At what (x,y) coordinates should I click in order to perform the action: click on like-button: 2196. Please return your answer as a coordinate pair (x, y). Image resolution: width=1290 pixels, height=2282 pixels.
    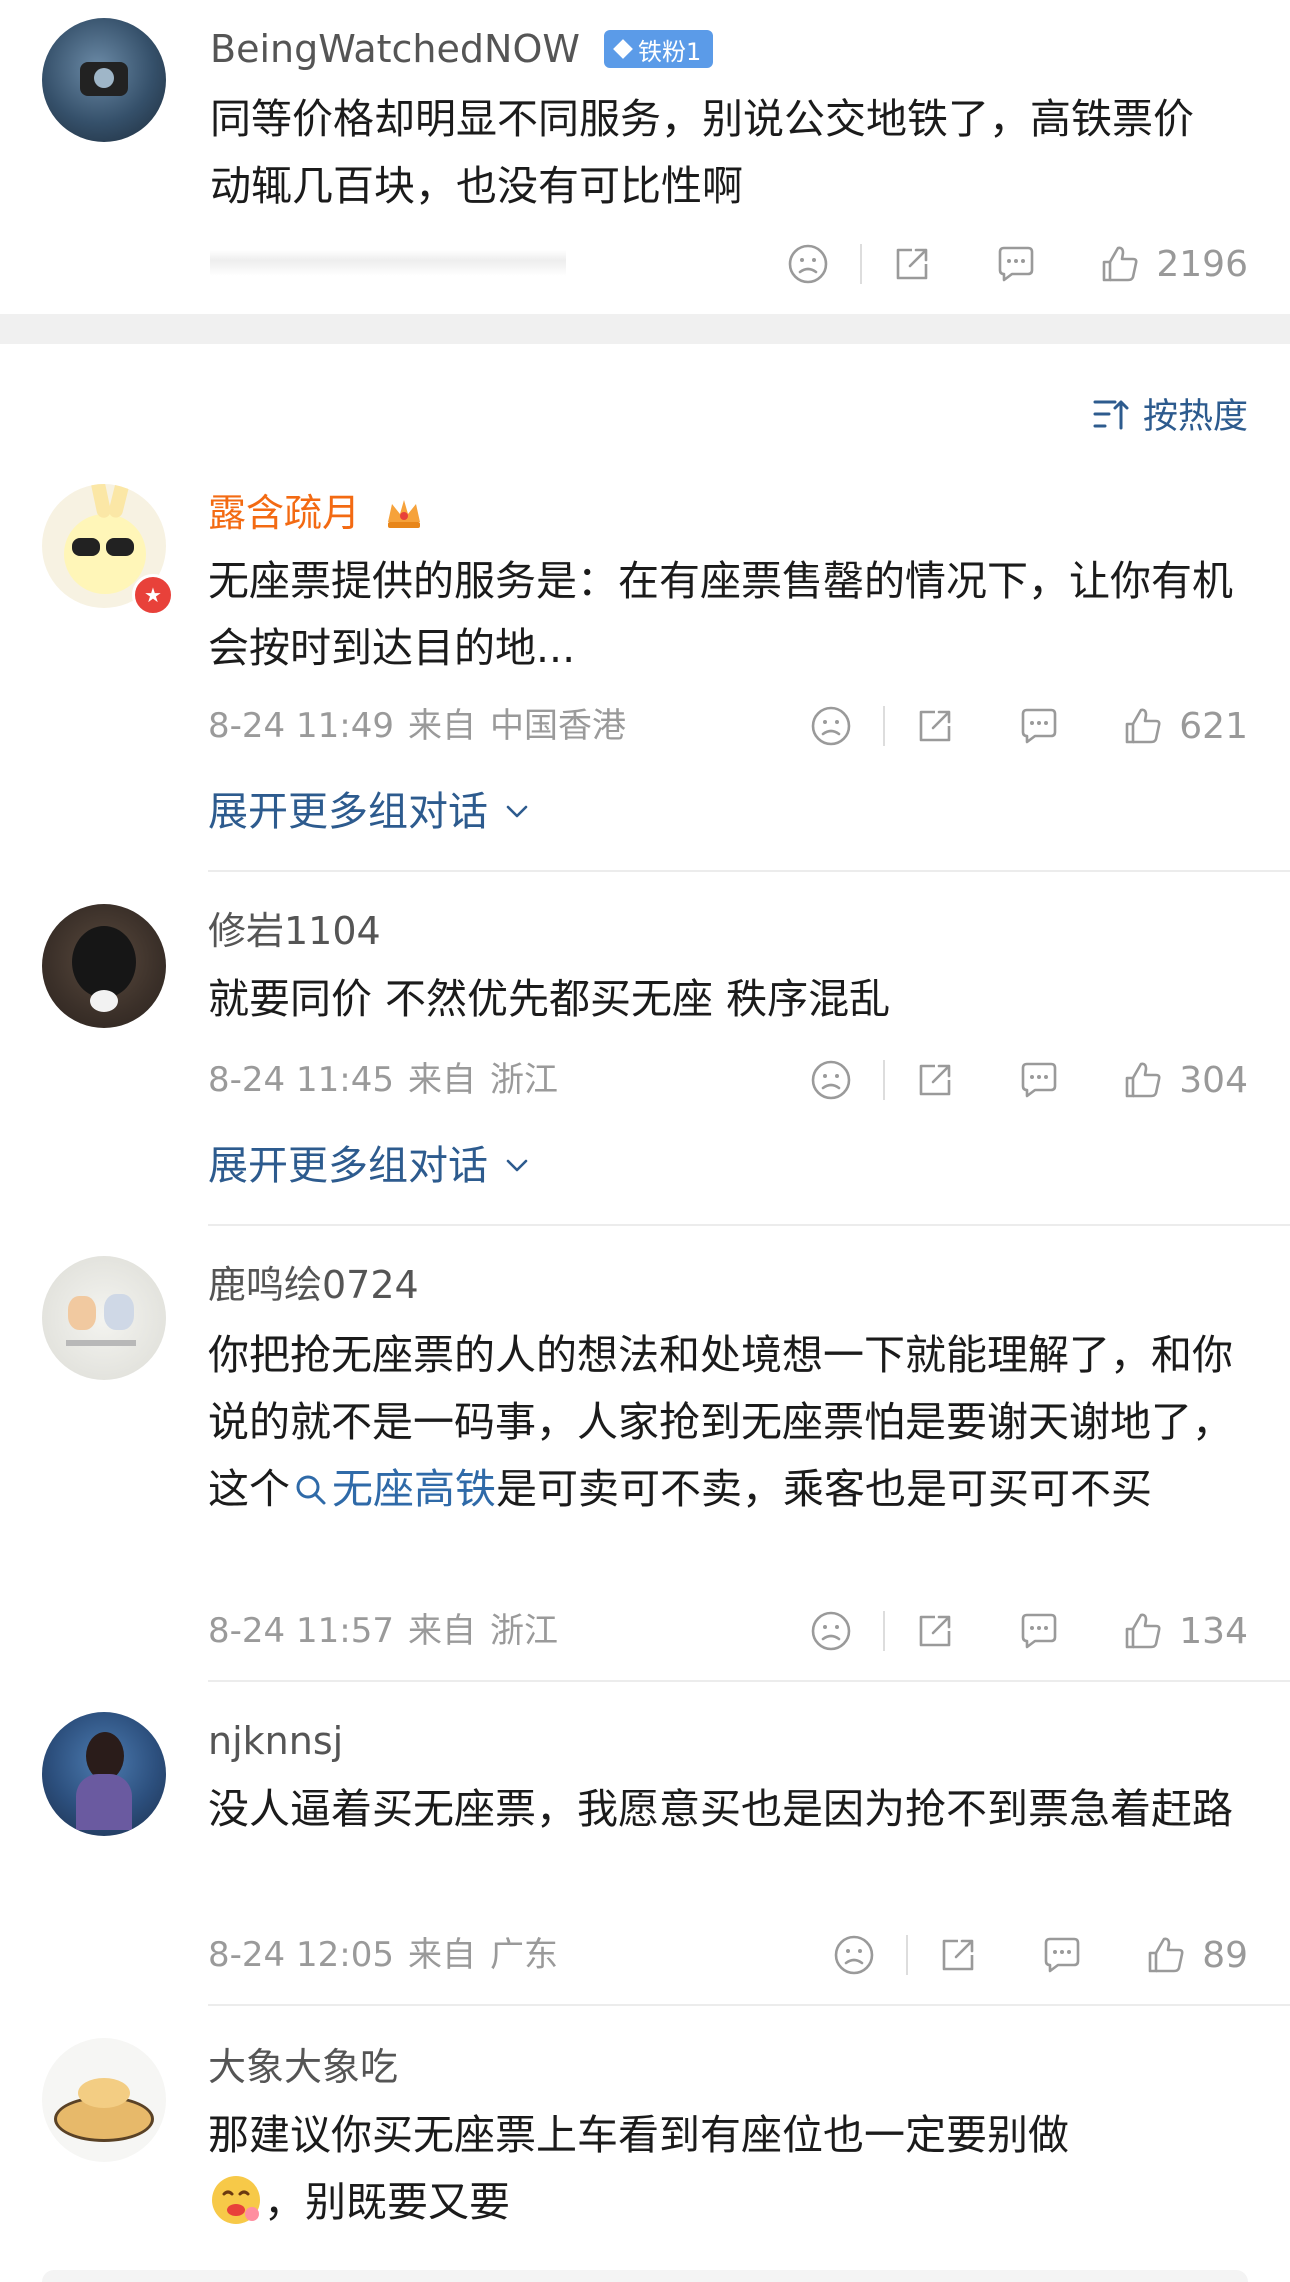
    Looking at the image, I should click on (1173, 264).